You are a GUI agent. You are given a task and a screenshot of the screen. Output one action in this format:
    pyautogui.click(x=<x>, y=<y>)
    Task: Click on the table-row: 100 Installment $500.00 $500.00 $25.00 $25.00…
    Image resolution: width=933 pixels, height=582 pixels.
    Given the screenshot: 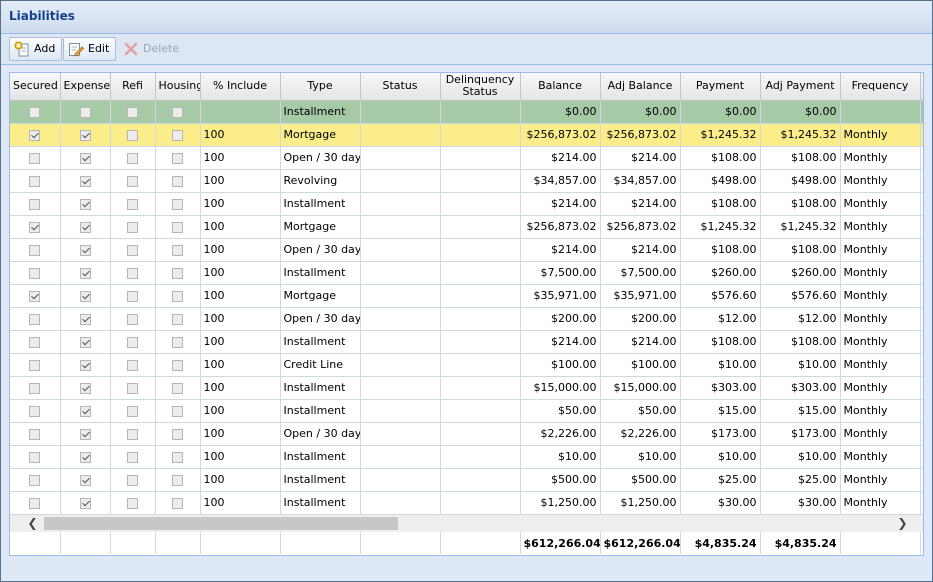 What is the action you would take?
    pyautogui.click(x=466, y=480)
    